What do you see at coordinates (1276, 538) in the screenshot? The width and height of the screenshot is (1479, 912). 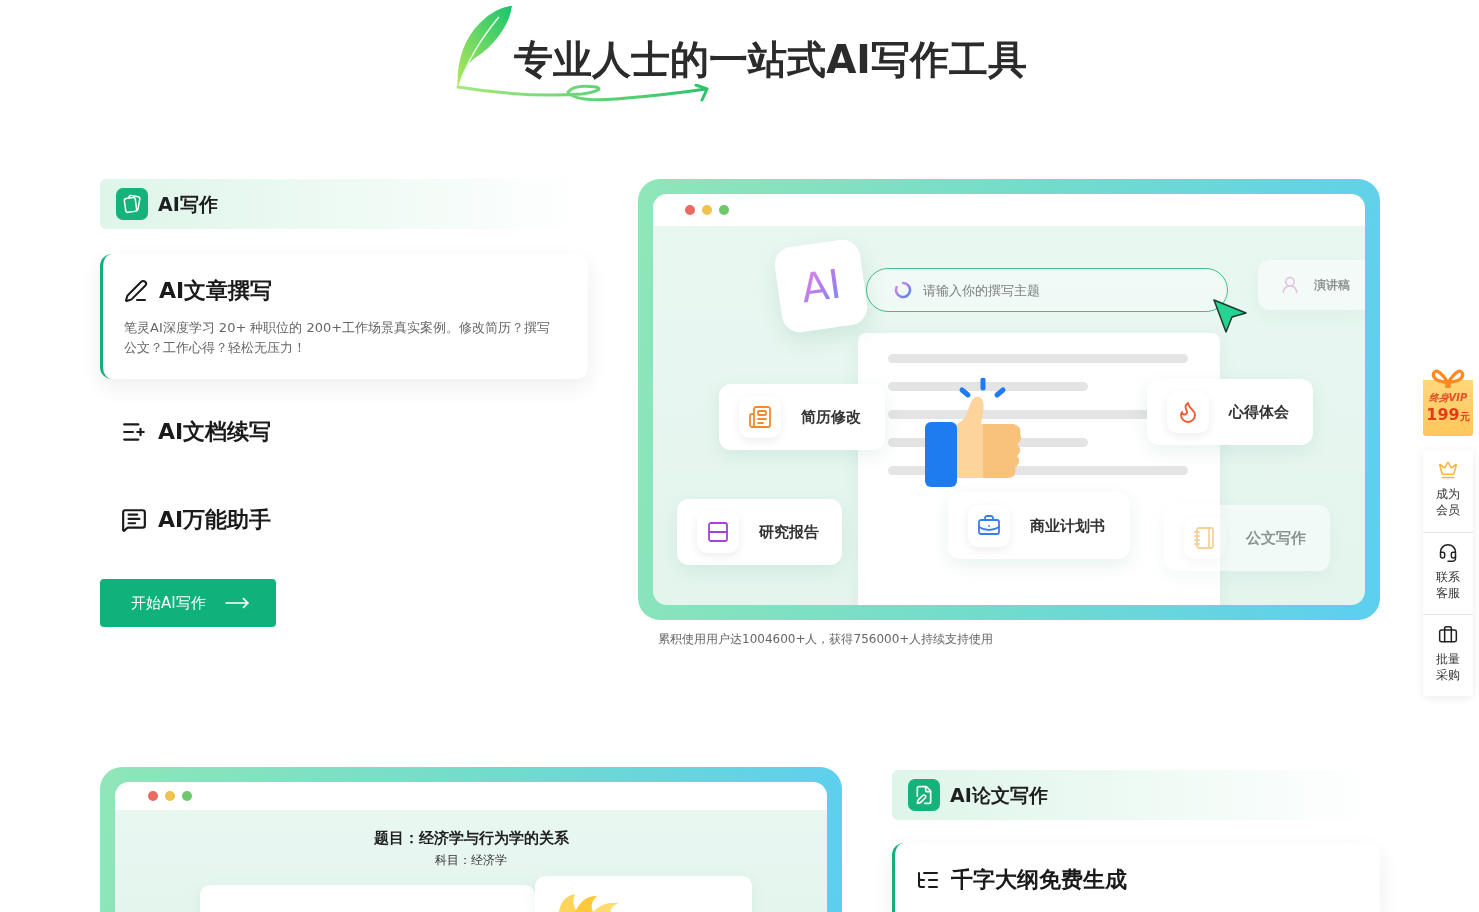 I see `chip-label: 公文写作` at bounding box center [1276, 538].